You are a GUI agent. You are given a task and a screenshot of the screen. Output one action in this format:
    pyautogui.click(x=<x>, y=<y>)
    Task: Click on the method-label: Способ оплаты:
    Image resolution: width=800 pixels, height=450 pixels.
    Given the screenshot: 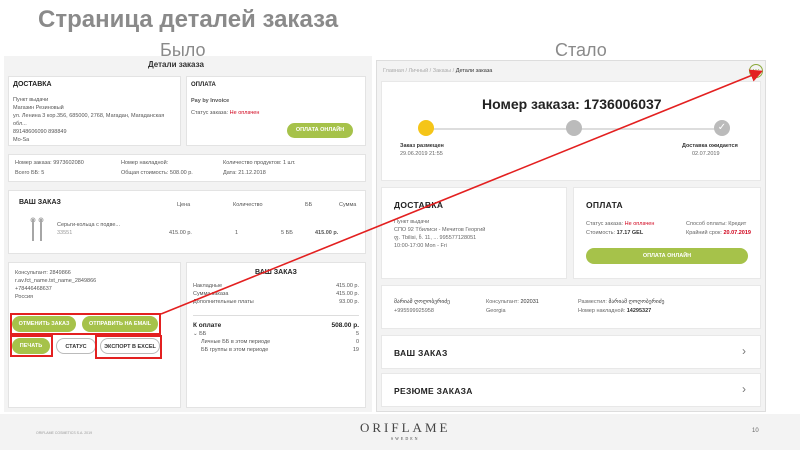 What is the action you would take?
    pyautogui.click(x=706, y=224)
    